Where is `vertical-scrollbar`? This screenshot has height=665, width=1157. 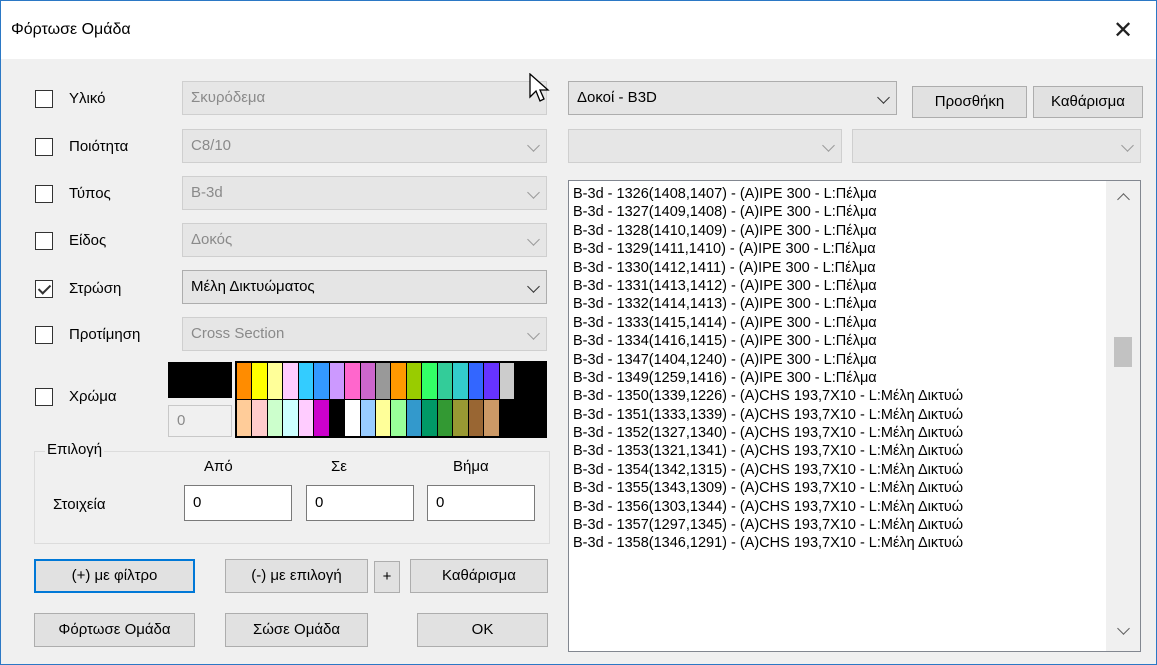 vertical-scrollbar is located at coordinates (1123, 416).